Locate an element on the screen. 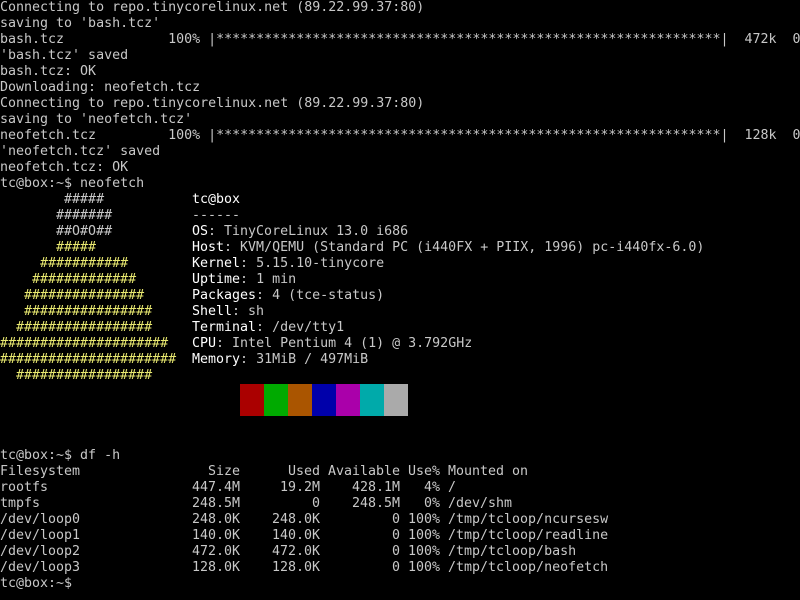 The height and width of the screenshot is (600, 800). info-value: /dev/tty1 is located at coordinates (308, 327).